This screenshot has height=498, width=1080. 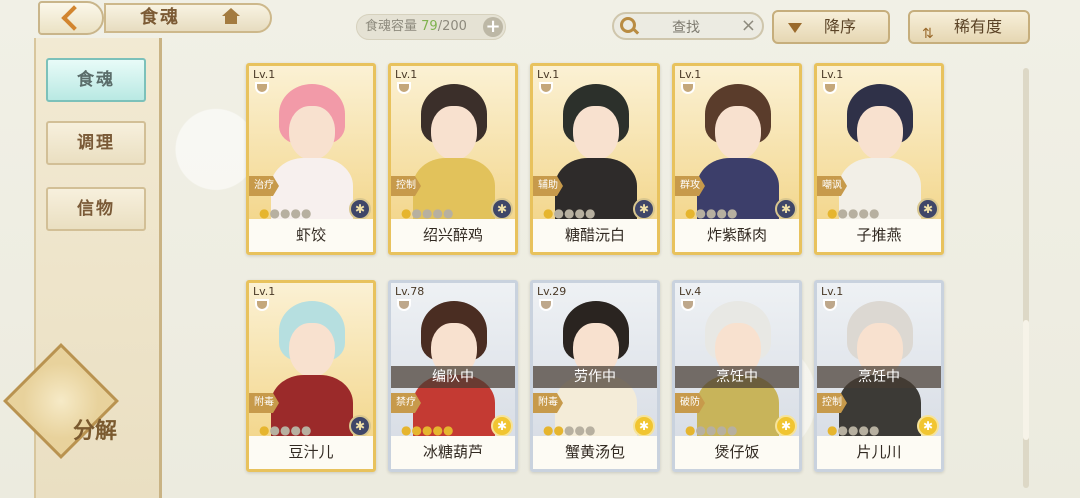 What do you see at coordinates (452, 26) in the screenshot?
I see `capacity-max: /200` at bounding box center [452, 26].